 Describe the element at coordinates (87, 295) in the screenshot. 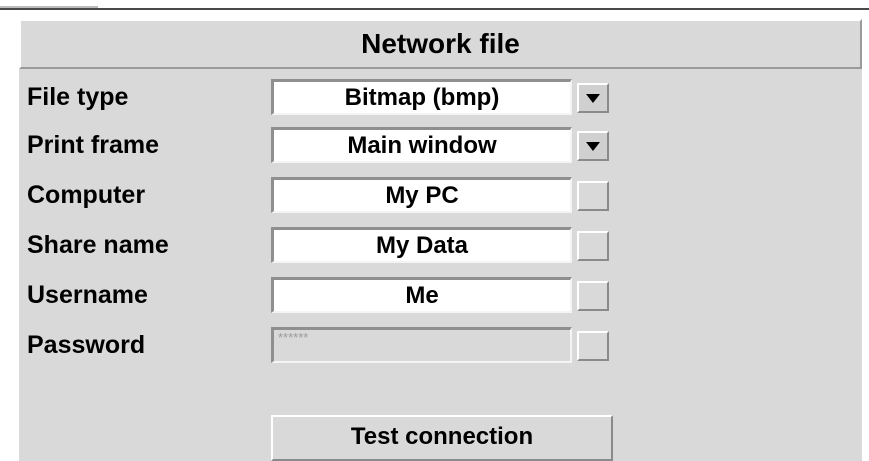

I see `username-label: Username` at that location.